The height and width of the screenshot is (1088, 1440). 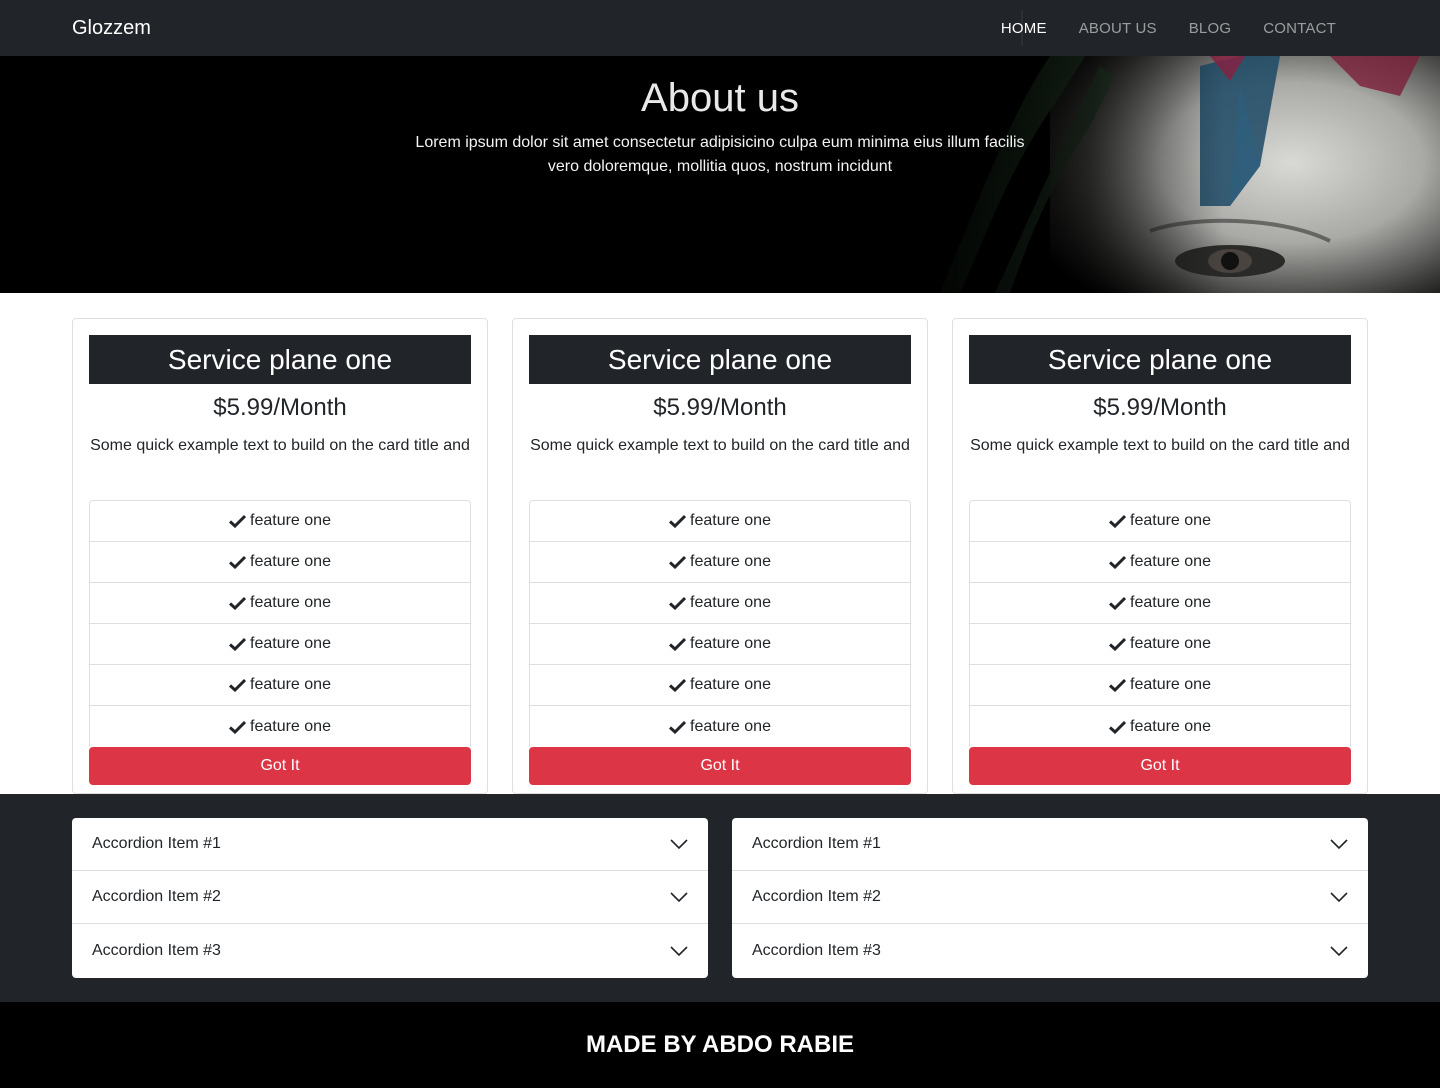 What do you see at coordinates (1118, 28) in the screenshot?
I see `nav-link-about: ABOUT US` at bounding box center [1118, 28].